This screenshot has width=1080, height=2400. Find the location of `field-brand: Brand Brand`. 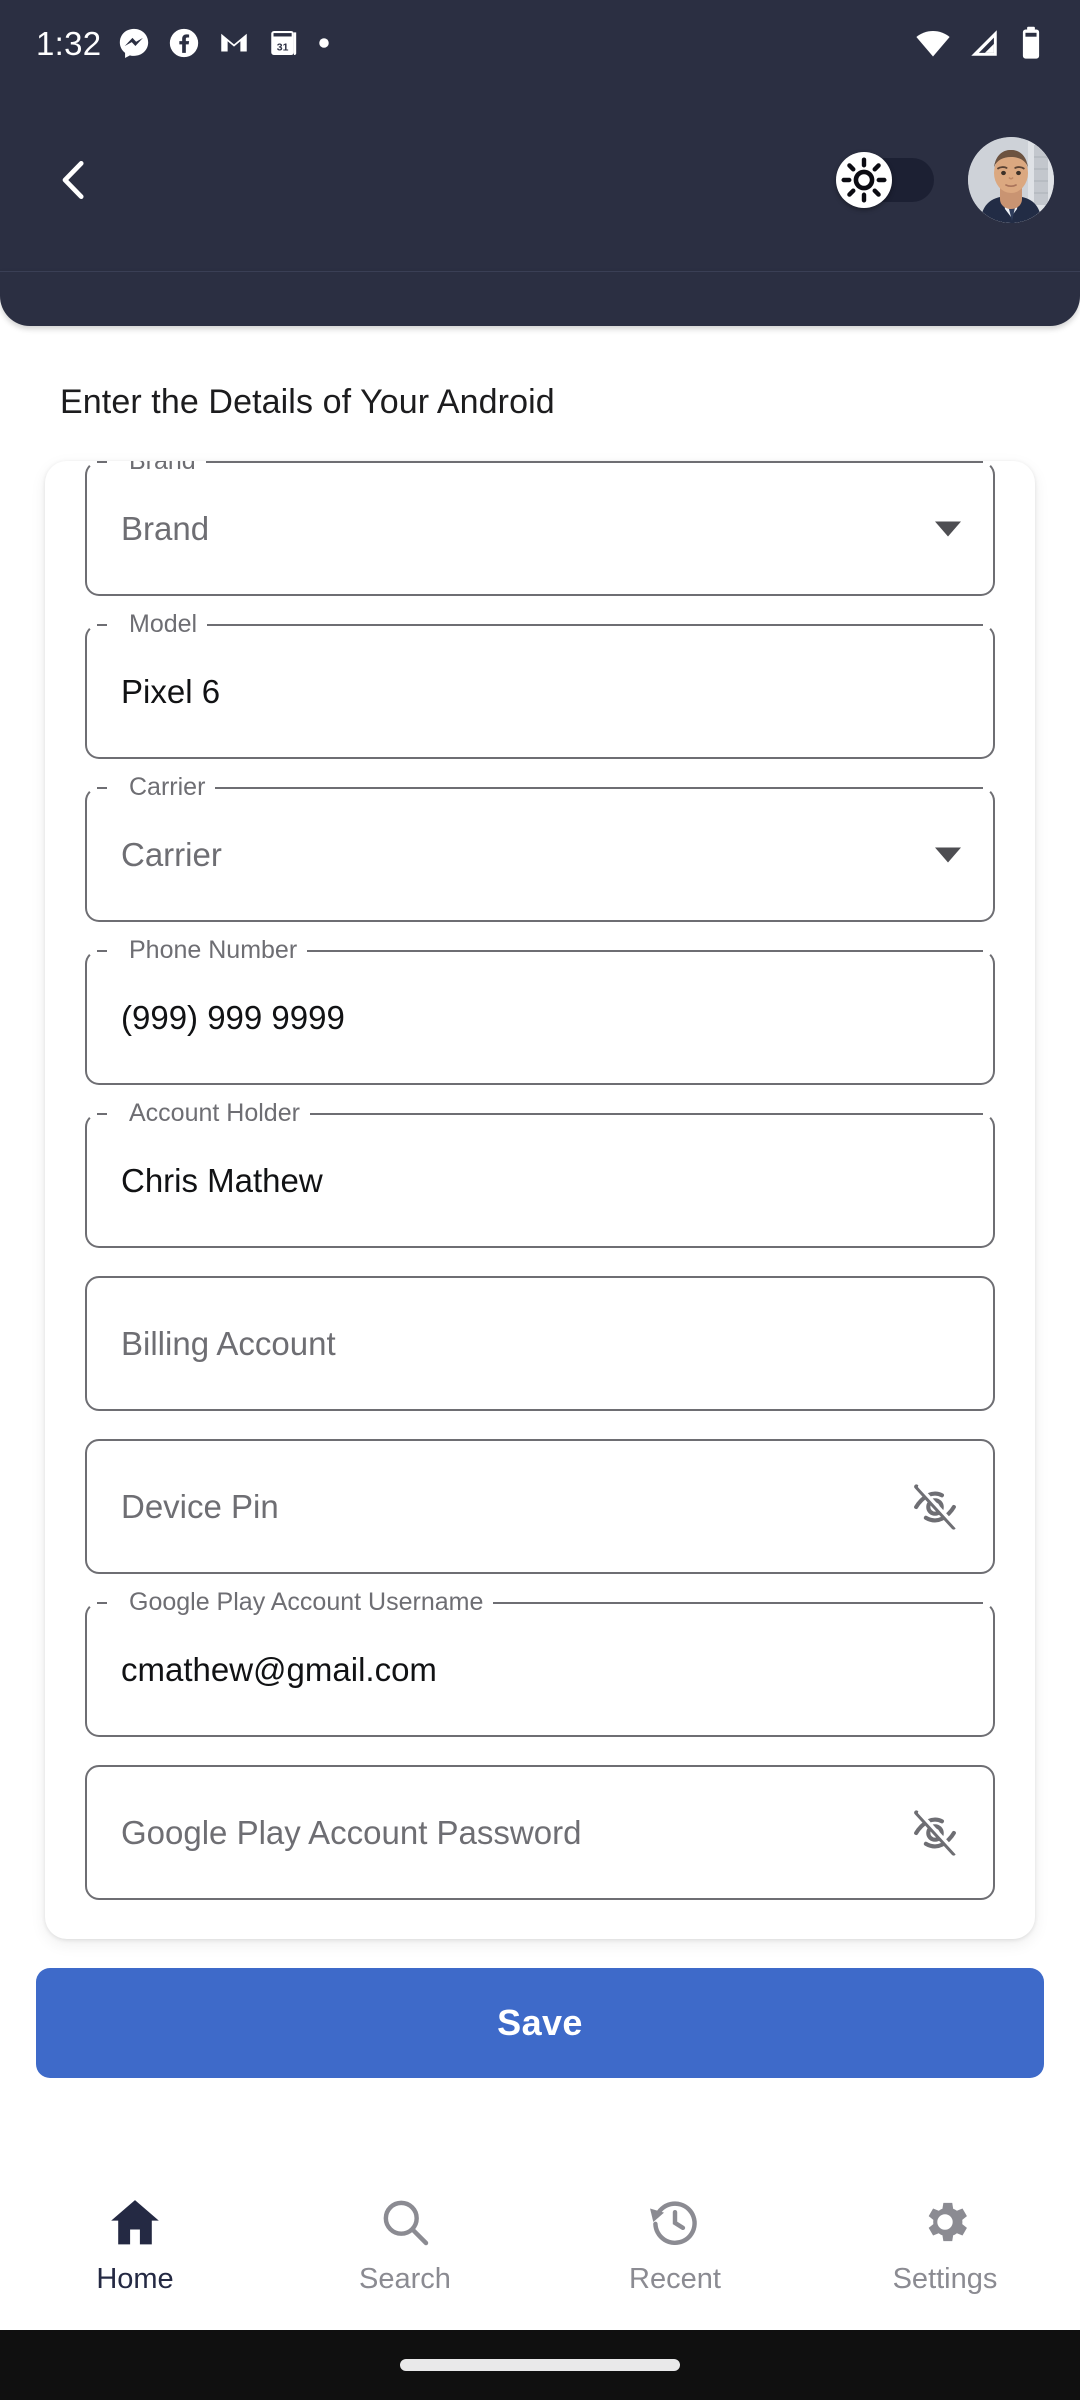

field-brand: Brand Brand is located at coordinates (540, 528).